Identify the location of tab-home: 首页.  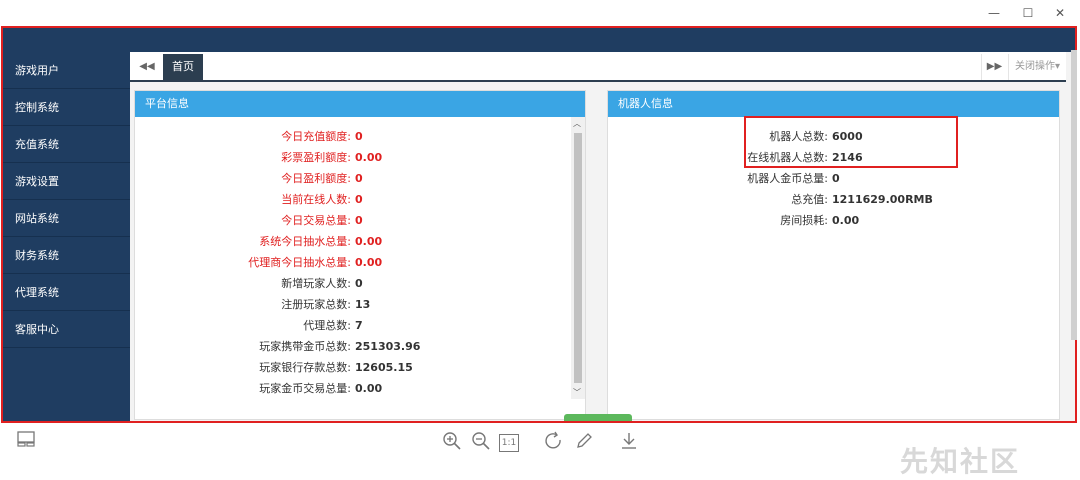
(183, 67).